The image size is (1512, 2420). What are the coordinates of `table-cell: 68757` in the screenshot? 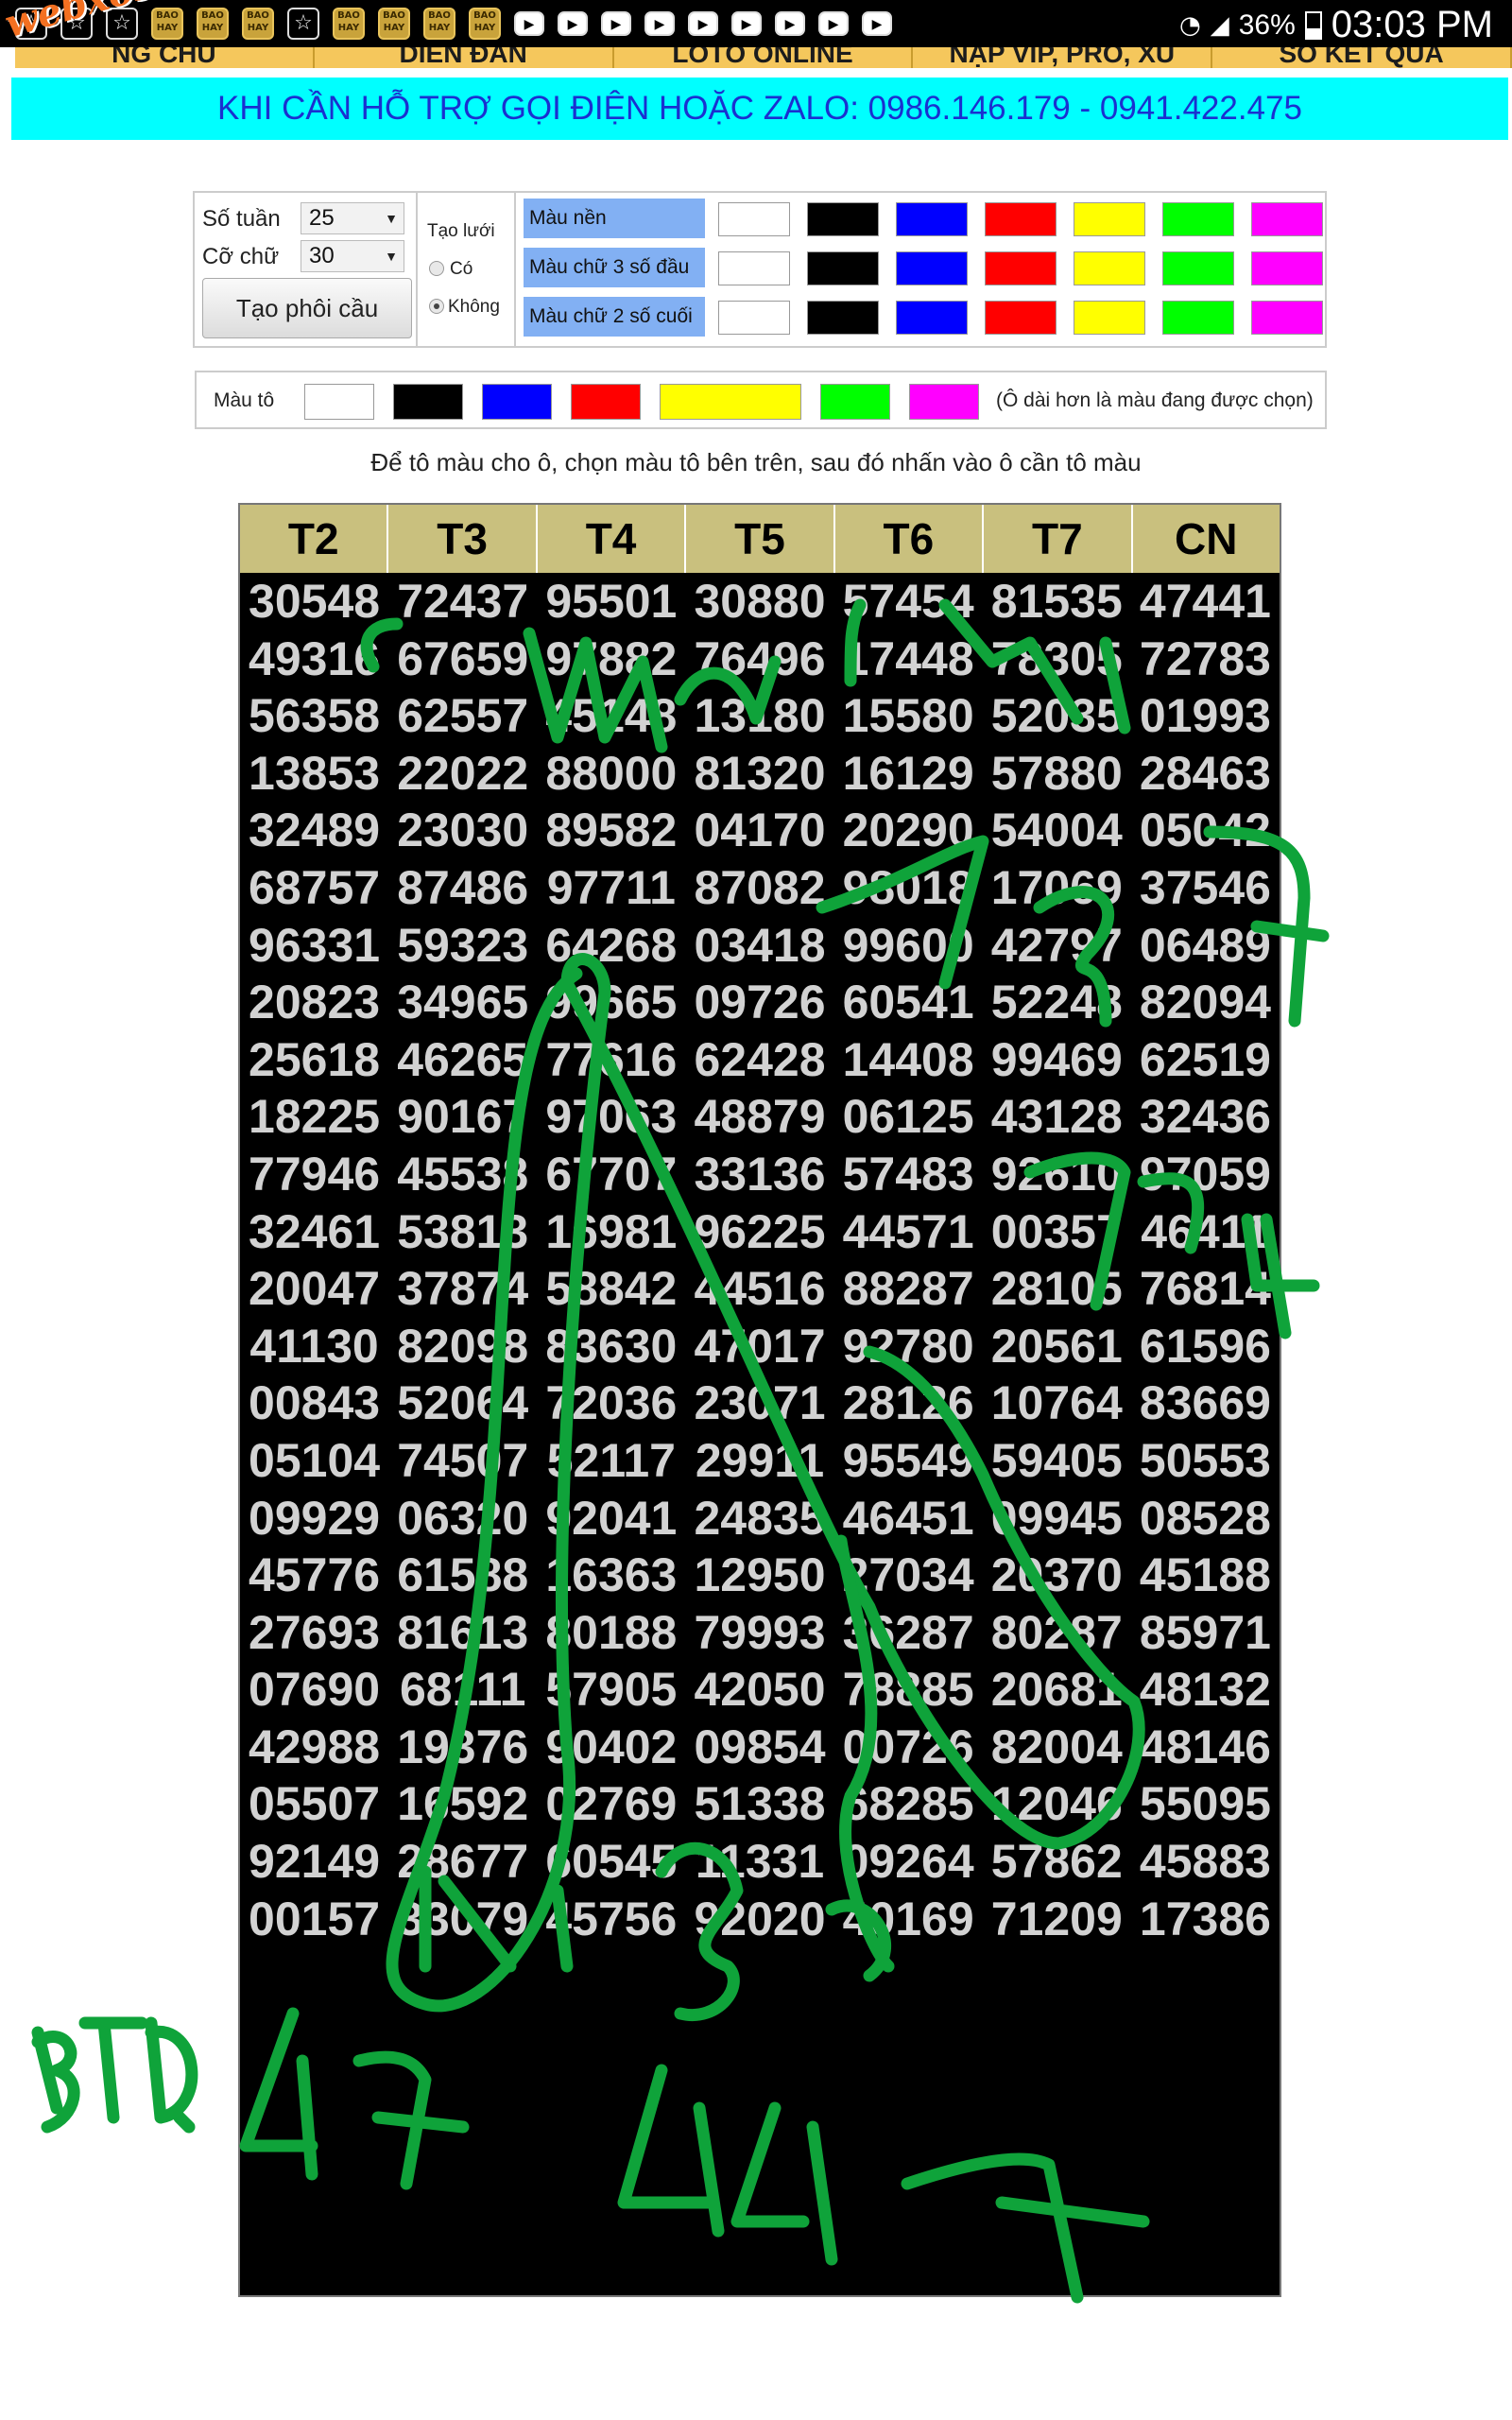 It's located at (314, 888).